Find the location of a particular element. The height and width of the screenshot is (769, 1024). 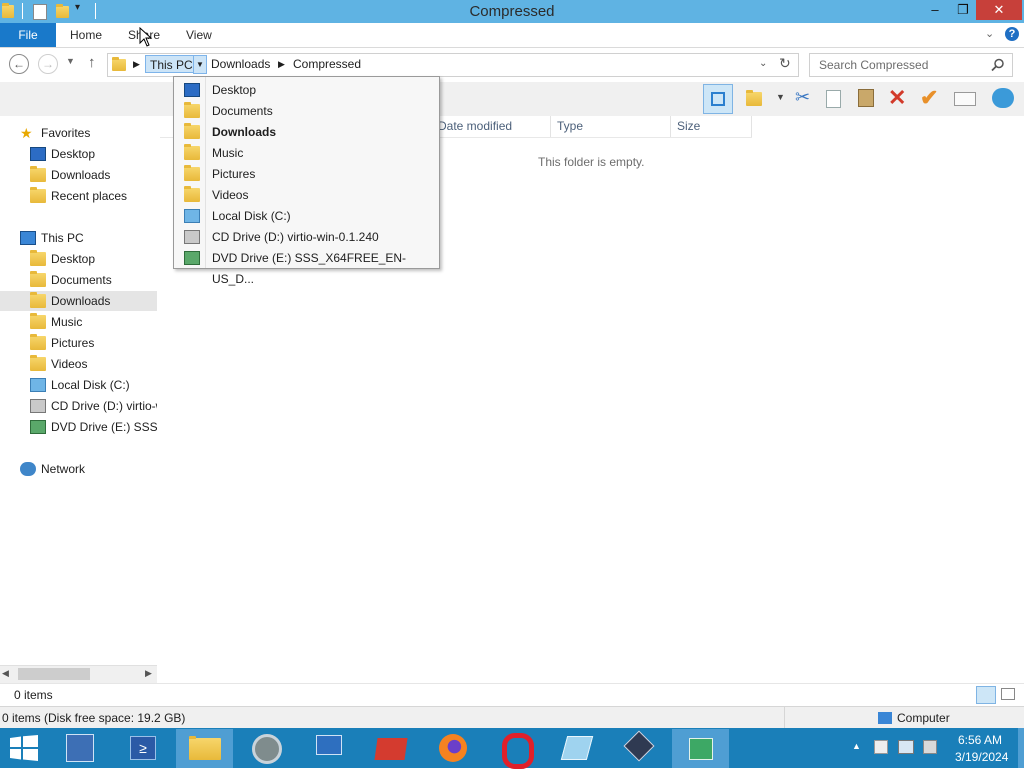

volume-icon is located at coordinates (930, 747).